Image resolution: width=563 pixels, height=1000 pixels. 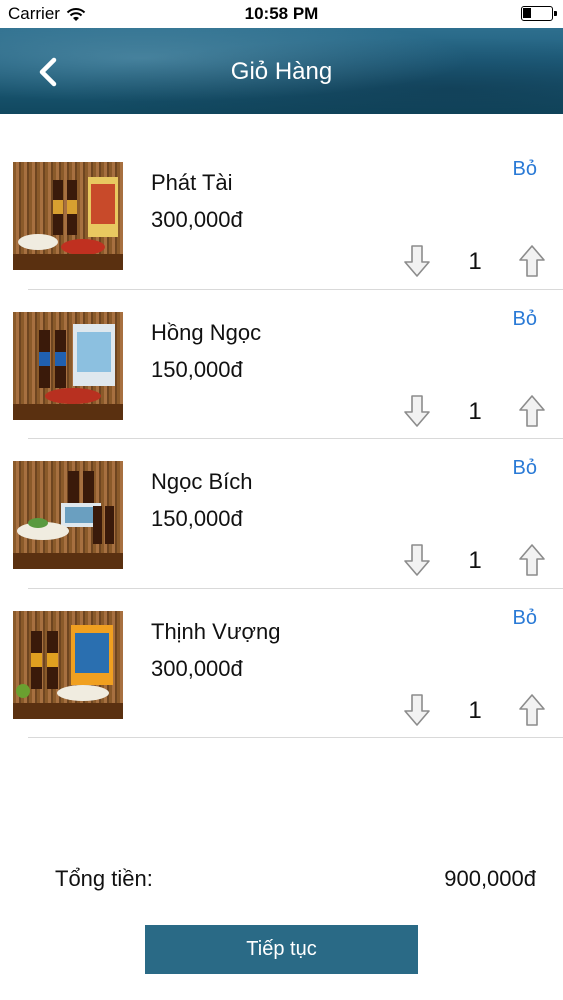 I want to click on page-title: Giỏ Hàng, so click(x=281, y=71).